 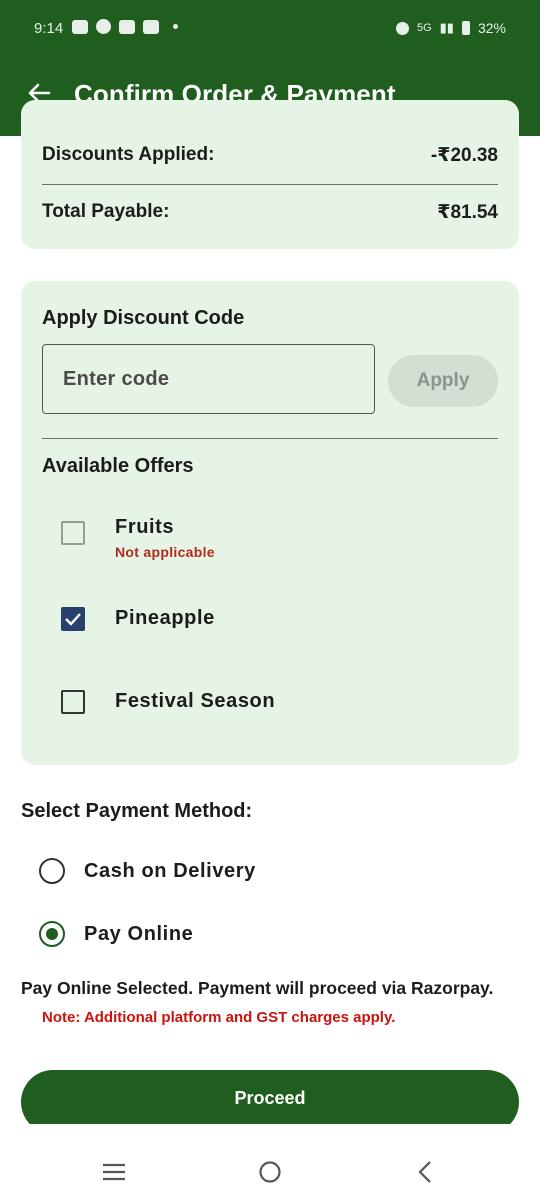 What do you see at coordinates (270, 29) in the screenshot?
I see `status-bar: 9:14 5G ▮▮ 32%` at bounding box center [270, 29].